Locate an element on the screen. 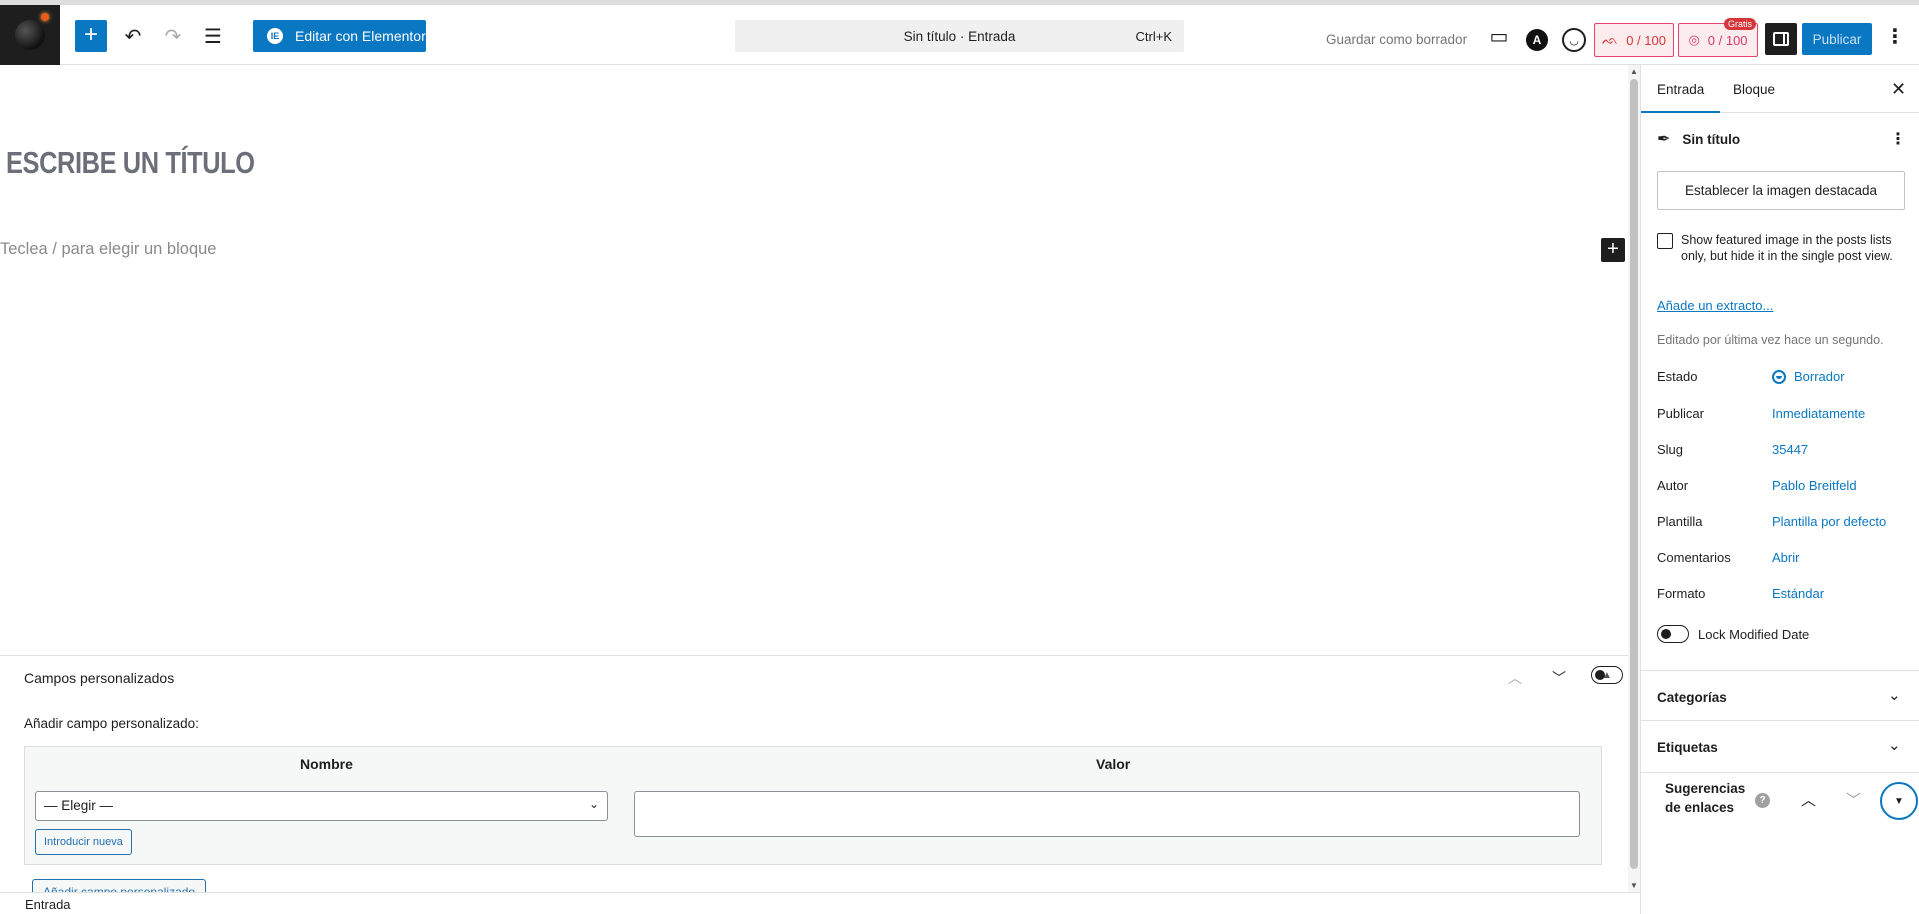  row-format: Formato Estándar is located at coordinates (1782, 596).